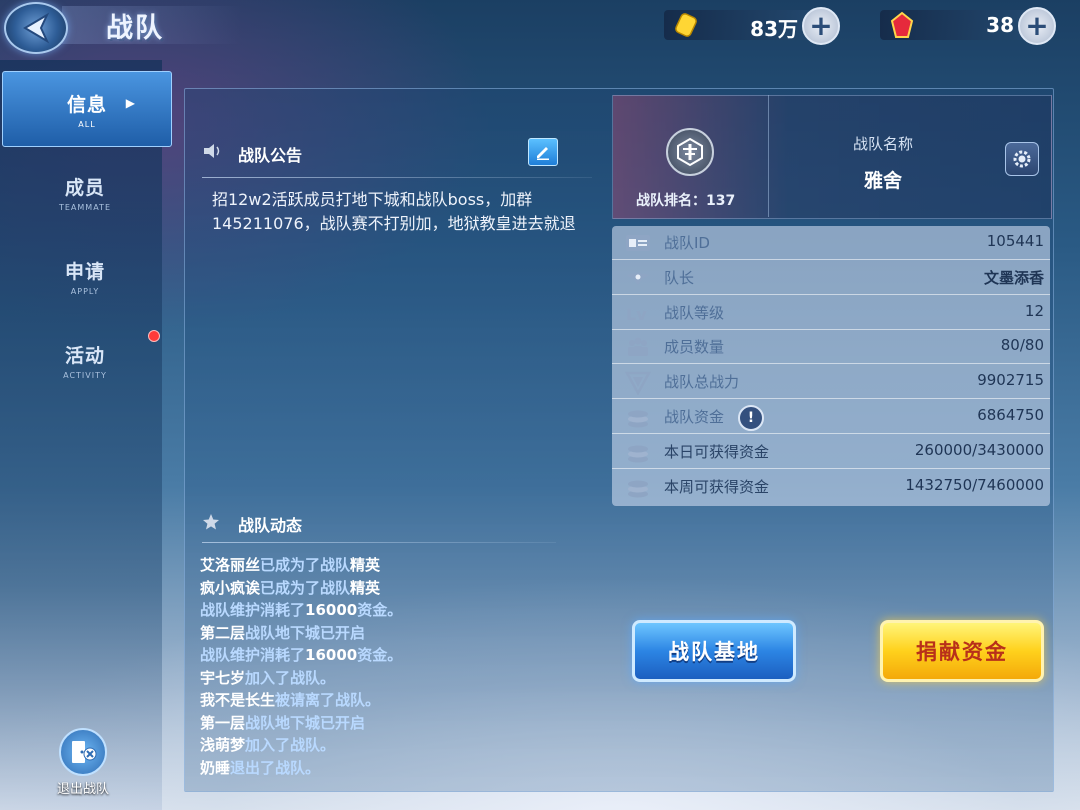 The width and height of the screenshot is (1080, 810). Describe the element at coordinates (962, 651) in the screenshot. I see `donate-funds-button: 捐献资金` at that location.